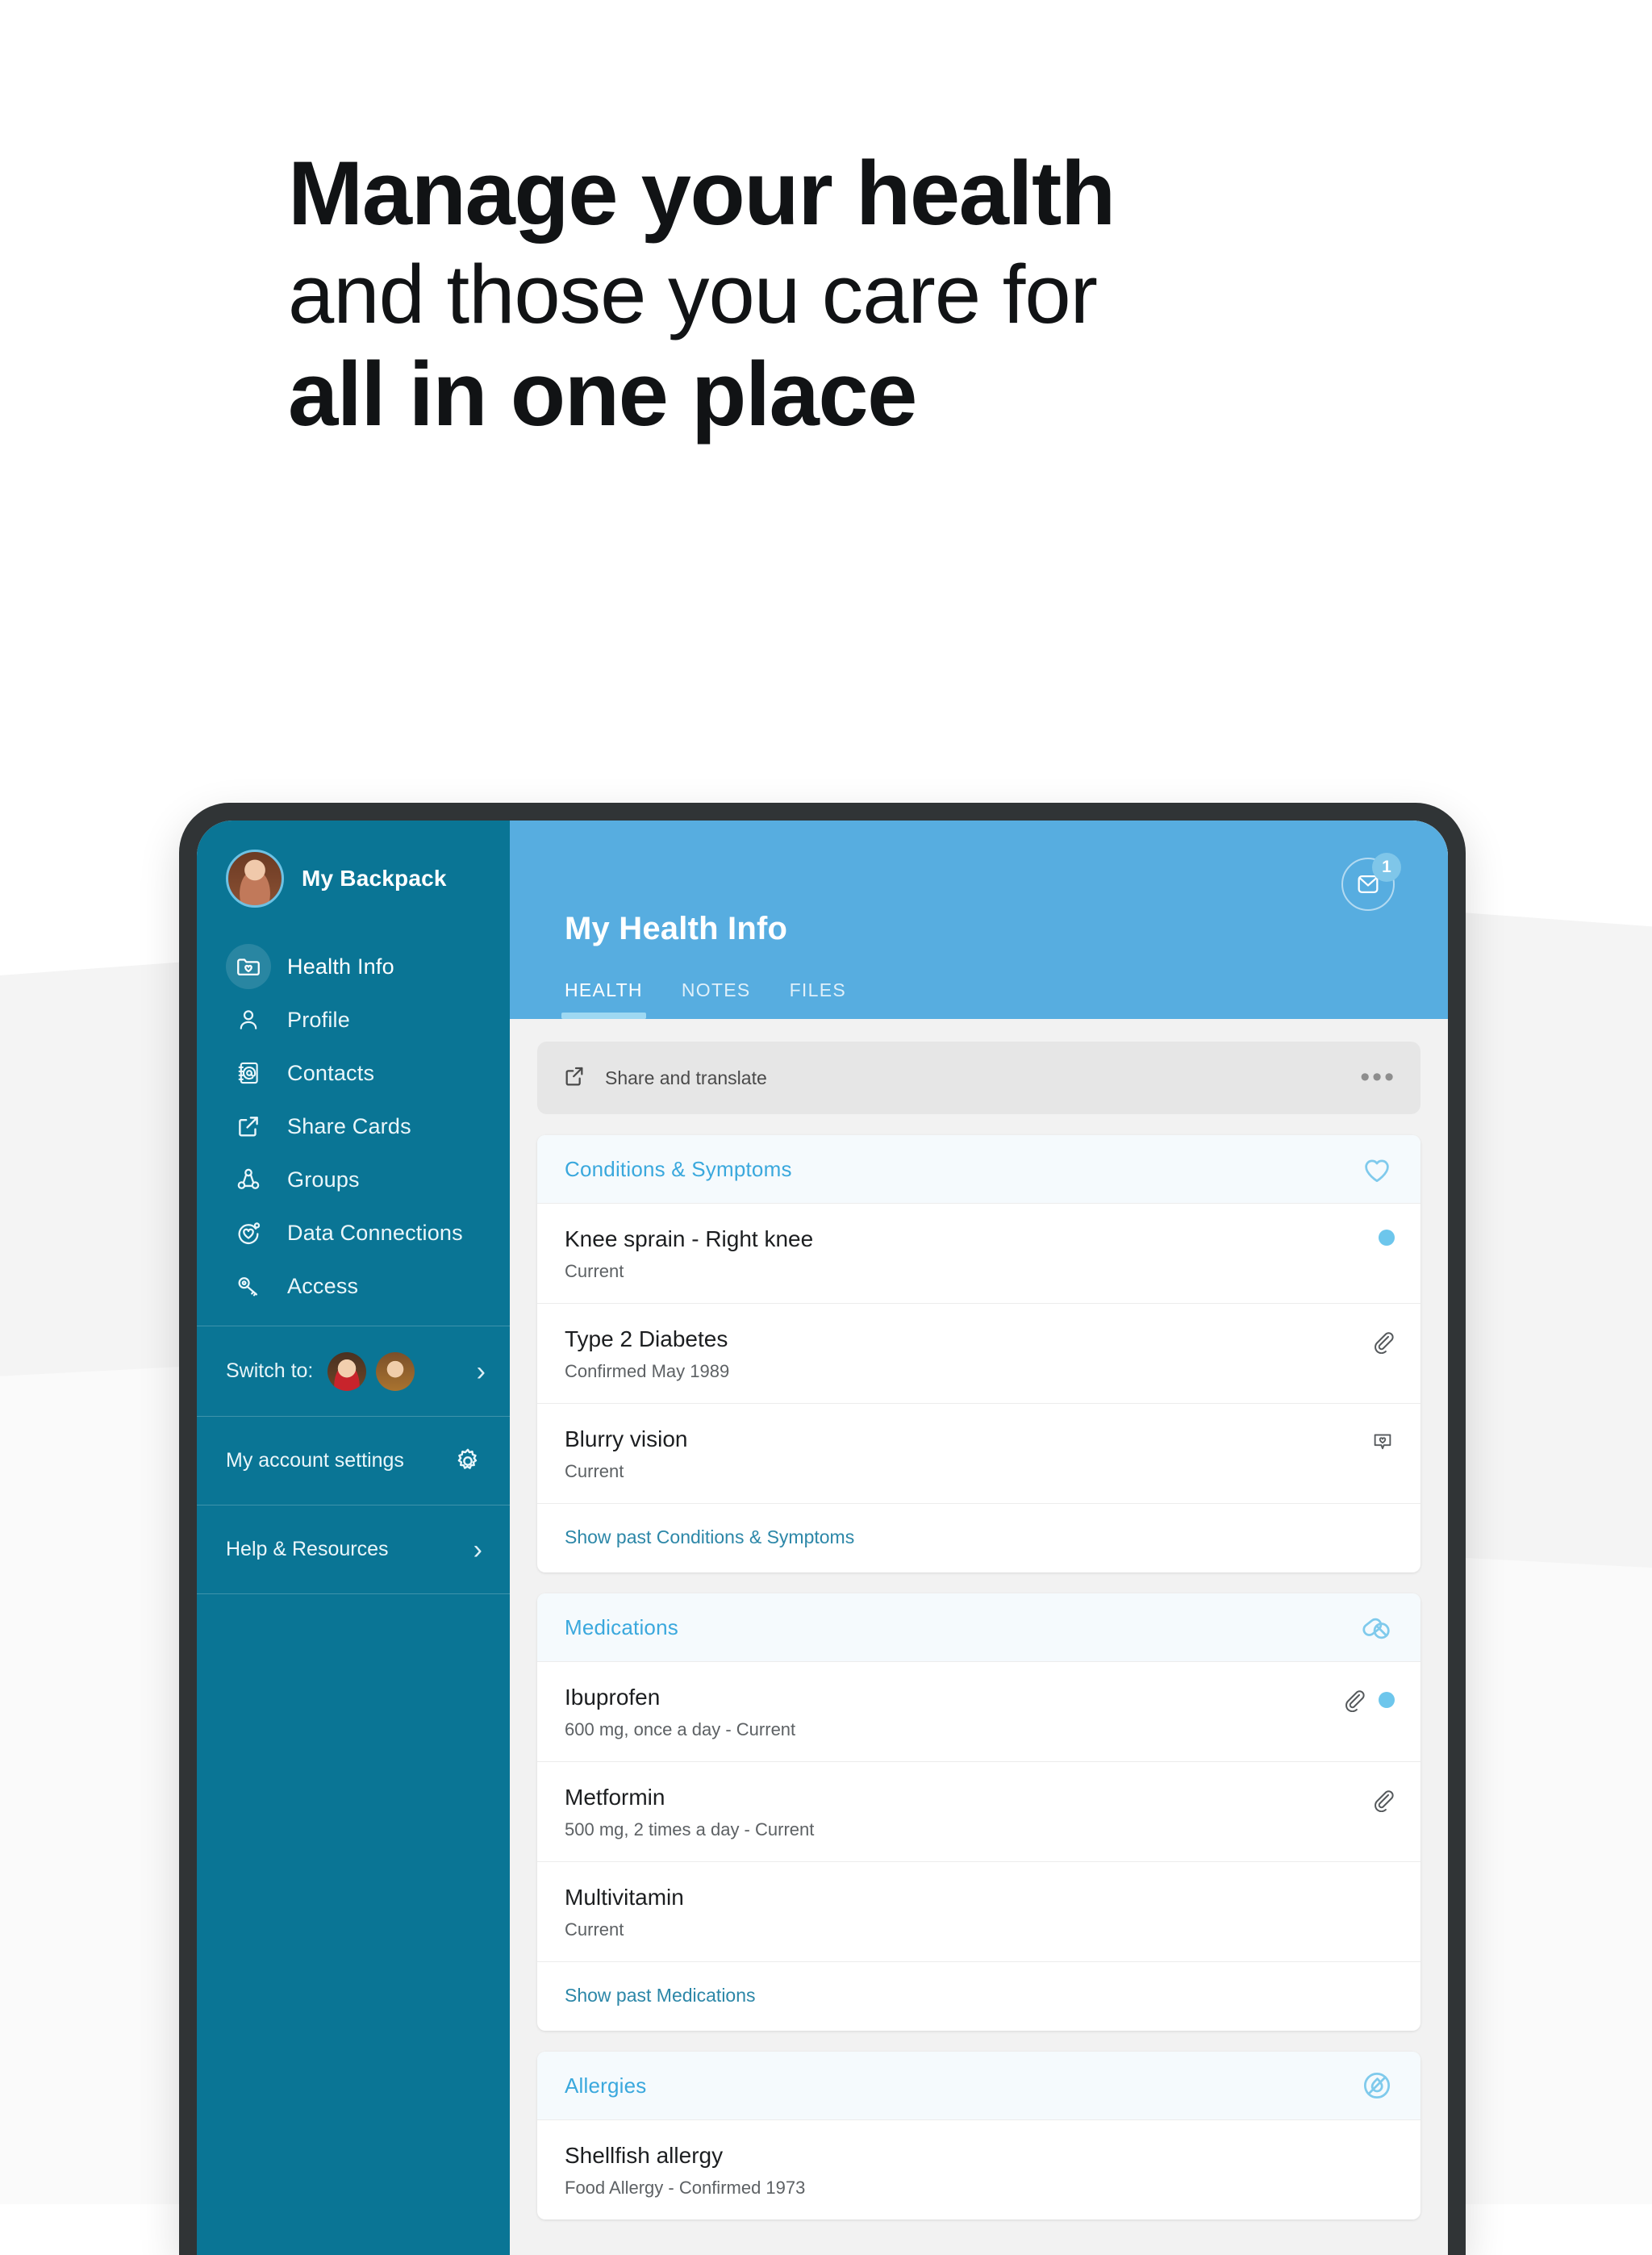 The height and width of the screenshot is (2255, 1652). I want to click on page-title: My Health Info, so click(676, 929).